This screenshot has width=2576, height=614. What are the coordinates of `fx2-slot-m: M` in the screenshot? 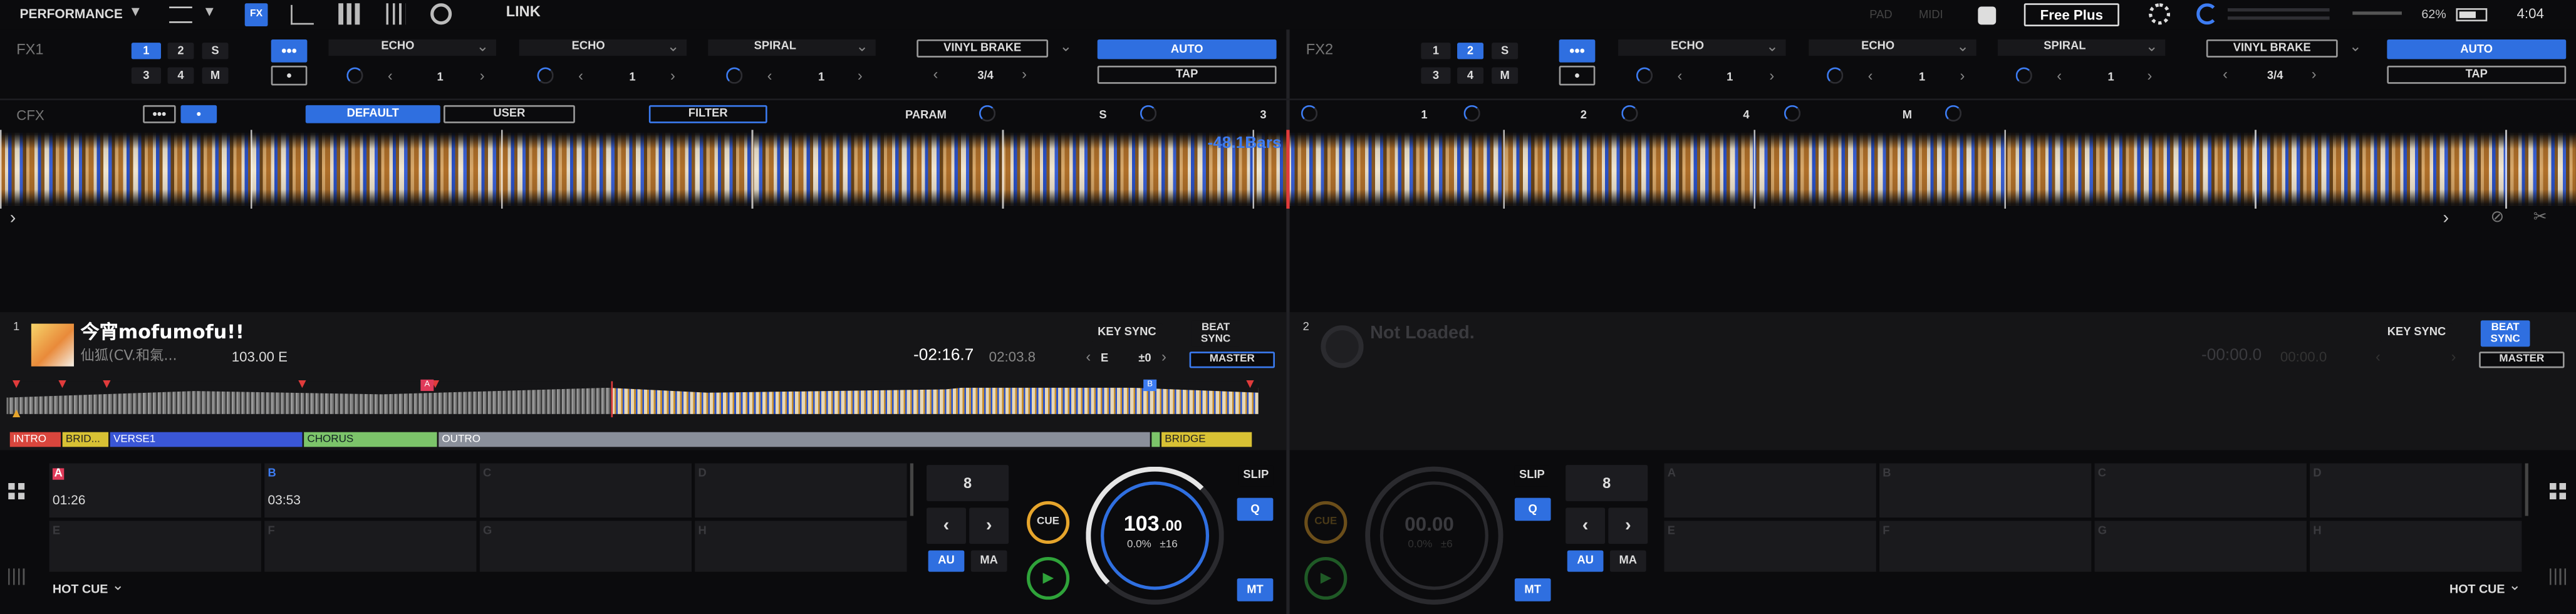 It's located at (1506, 75).